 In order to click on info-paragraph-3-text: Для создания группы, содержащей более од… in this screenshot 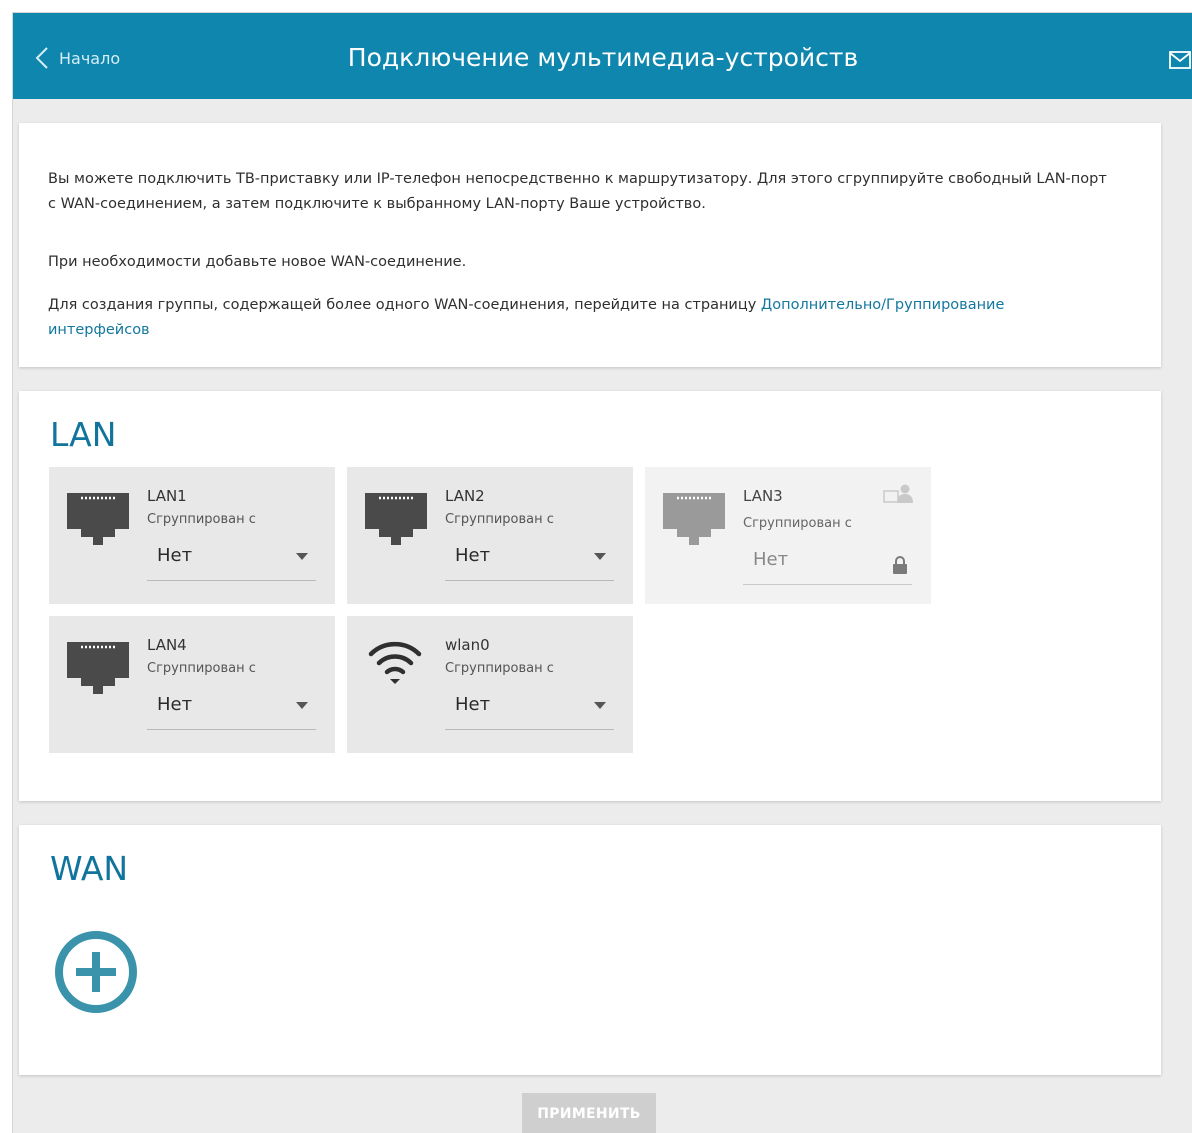, I will do `click(404, 305)`.